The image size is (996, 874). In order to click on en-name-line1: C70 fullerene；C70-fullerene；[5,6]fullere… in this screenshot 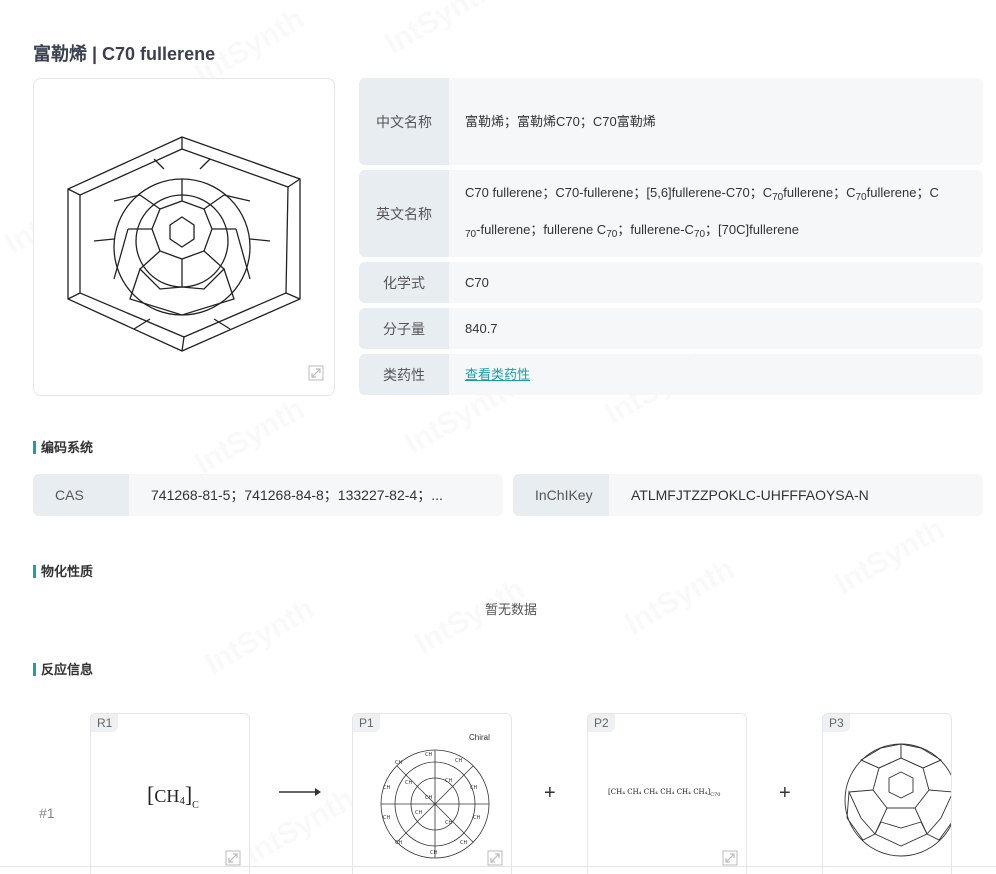, I will do `click(702, 193)`.